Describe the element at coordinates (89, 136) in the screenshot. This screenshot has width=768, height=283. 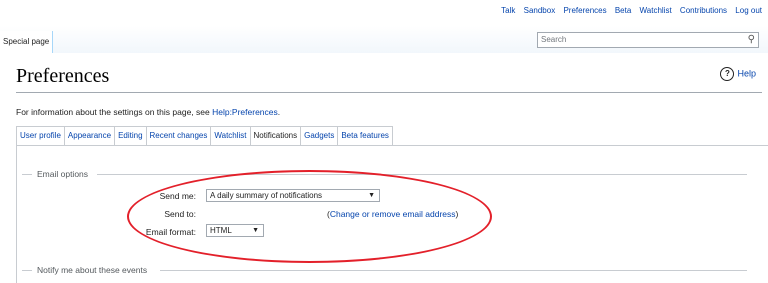
I see `tab-appearance: Appearance` at that location.